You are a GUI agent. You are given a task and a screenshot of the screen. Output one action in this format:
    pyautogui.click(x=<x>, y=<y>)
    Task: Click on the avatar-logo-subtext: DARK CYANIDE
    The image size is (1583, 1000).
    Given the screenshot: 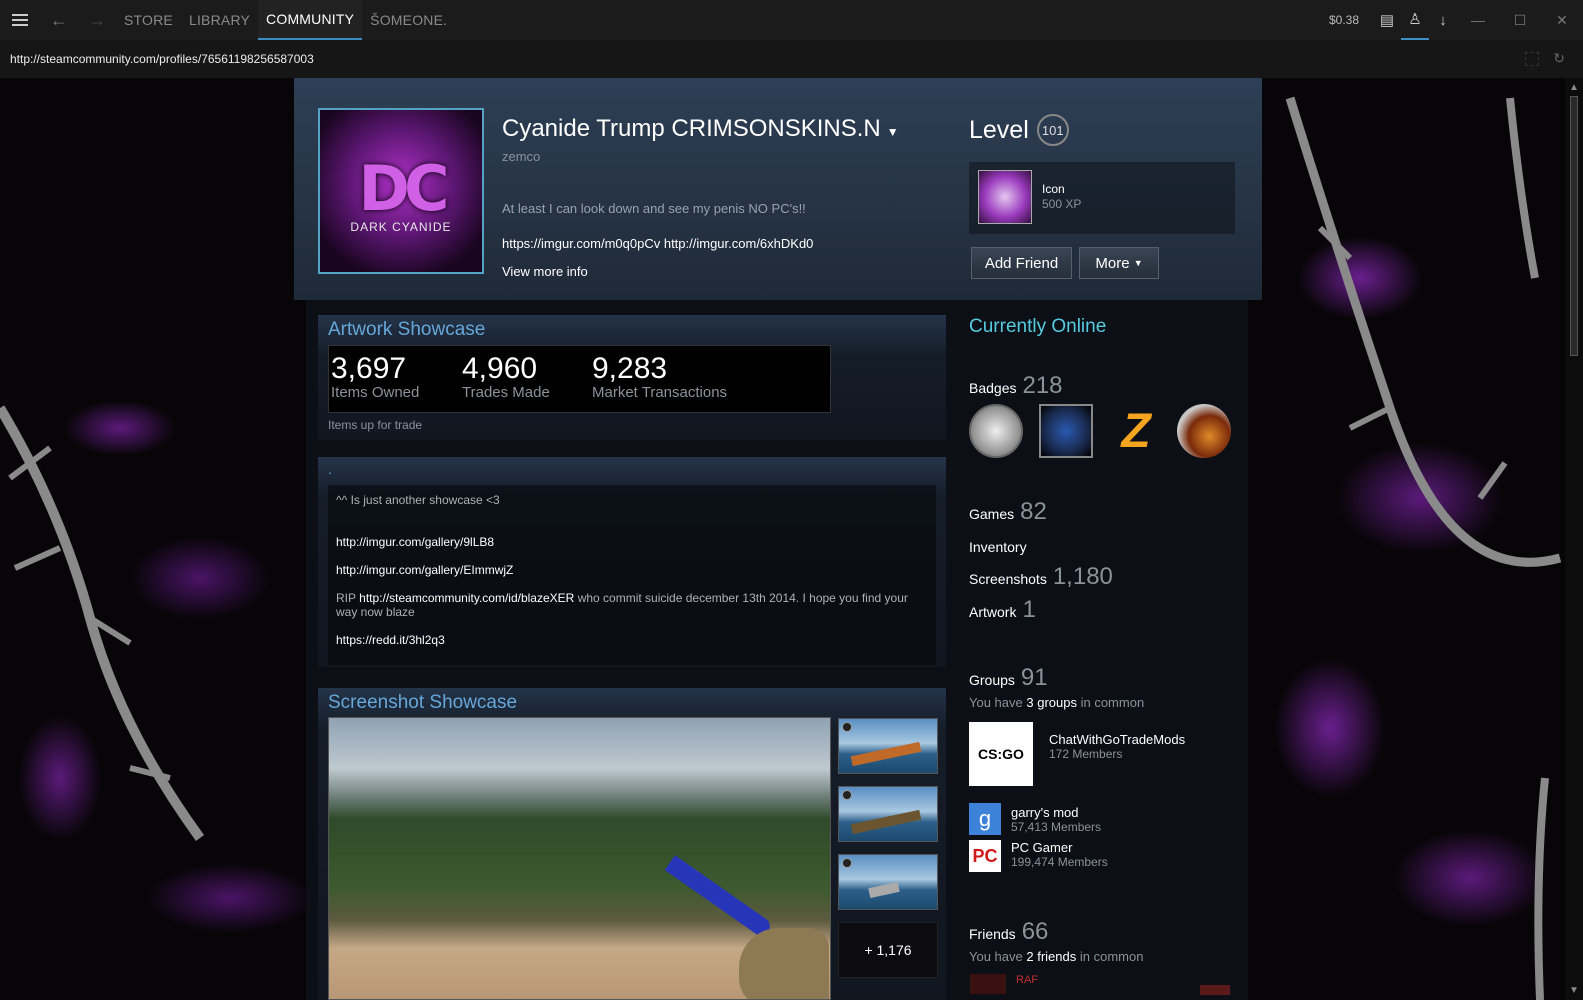 What is the action you would take?
    pyautogui.click(x=401, y=227)
    